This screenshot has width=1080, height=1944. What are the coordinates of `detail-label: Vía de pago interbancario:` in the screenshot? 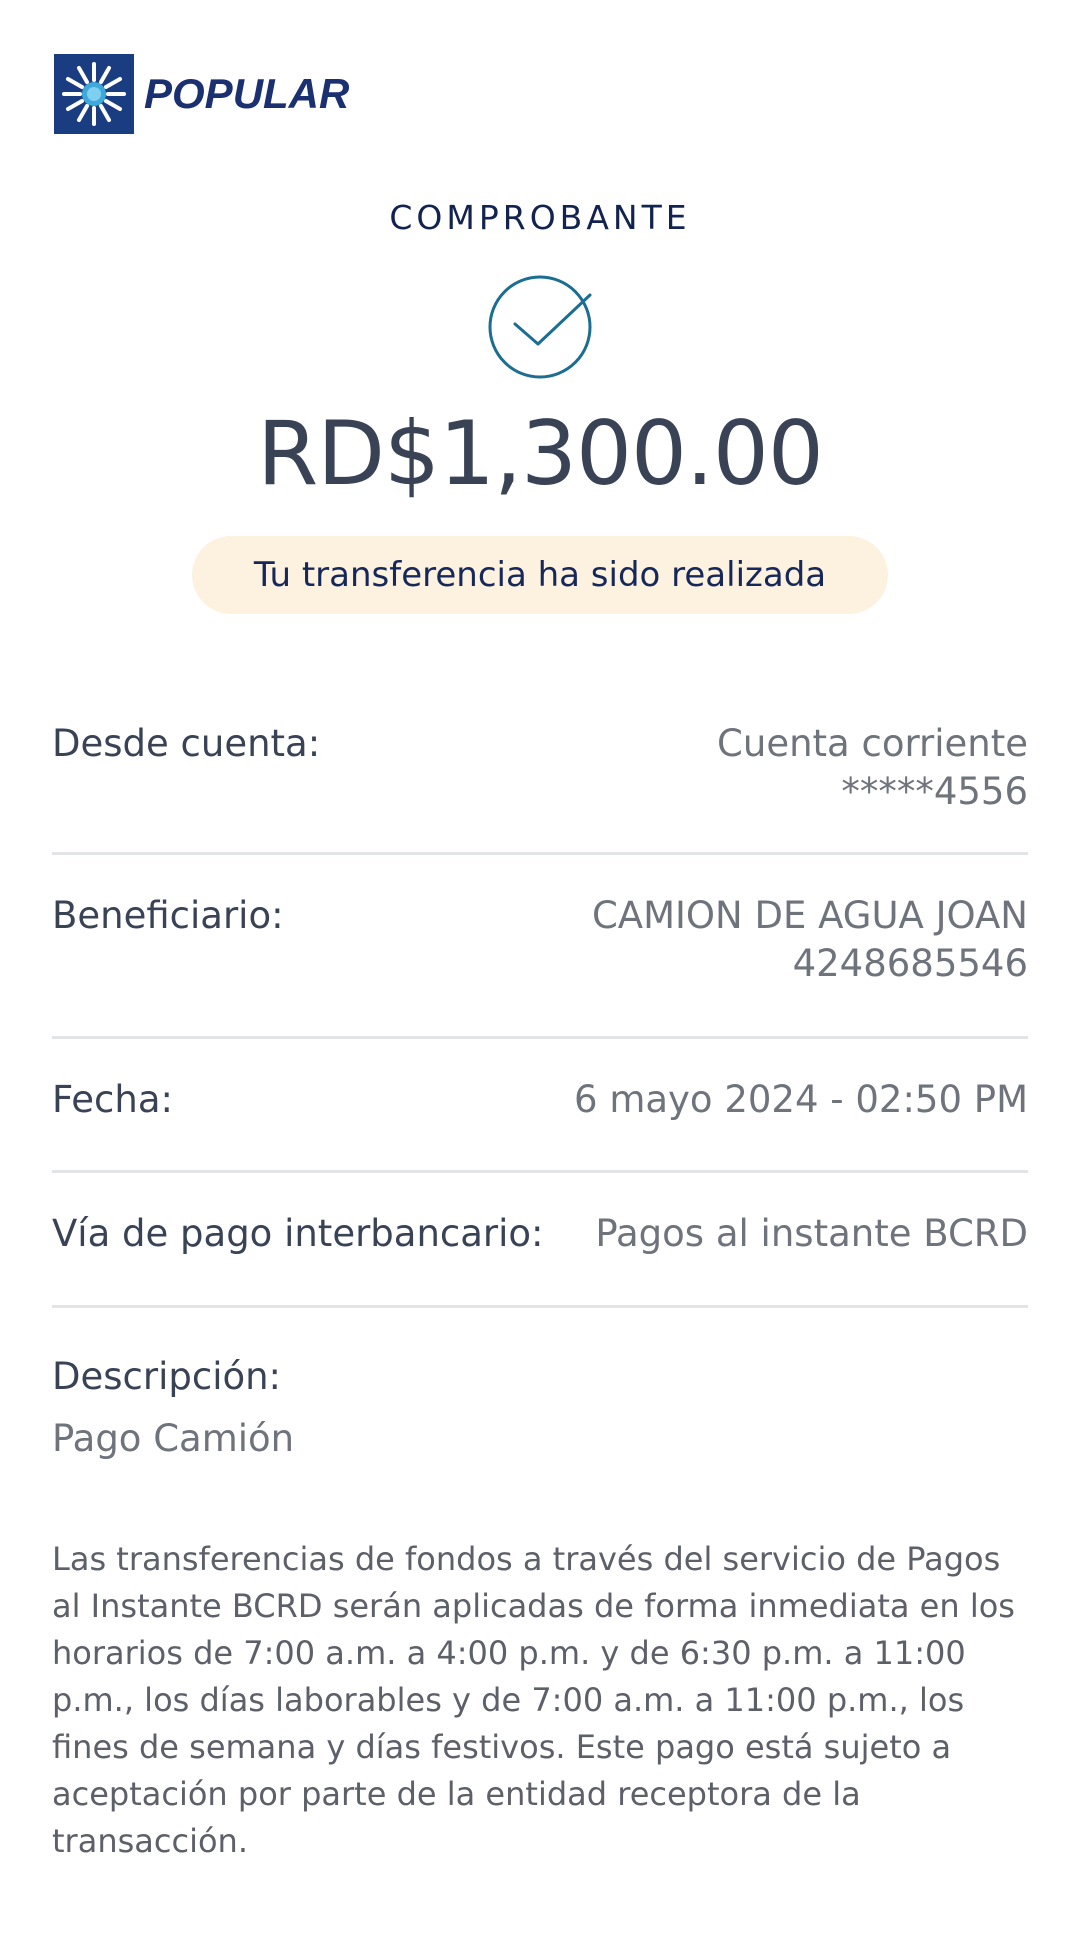 It's located at (298, 1233).